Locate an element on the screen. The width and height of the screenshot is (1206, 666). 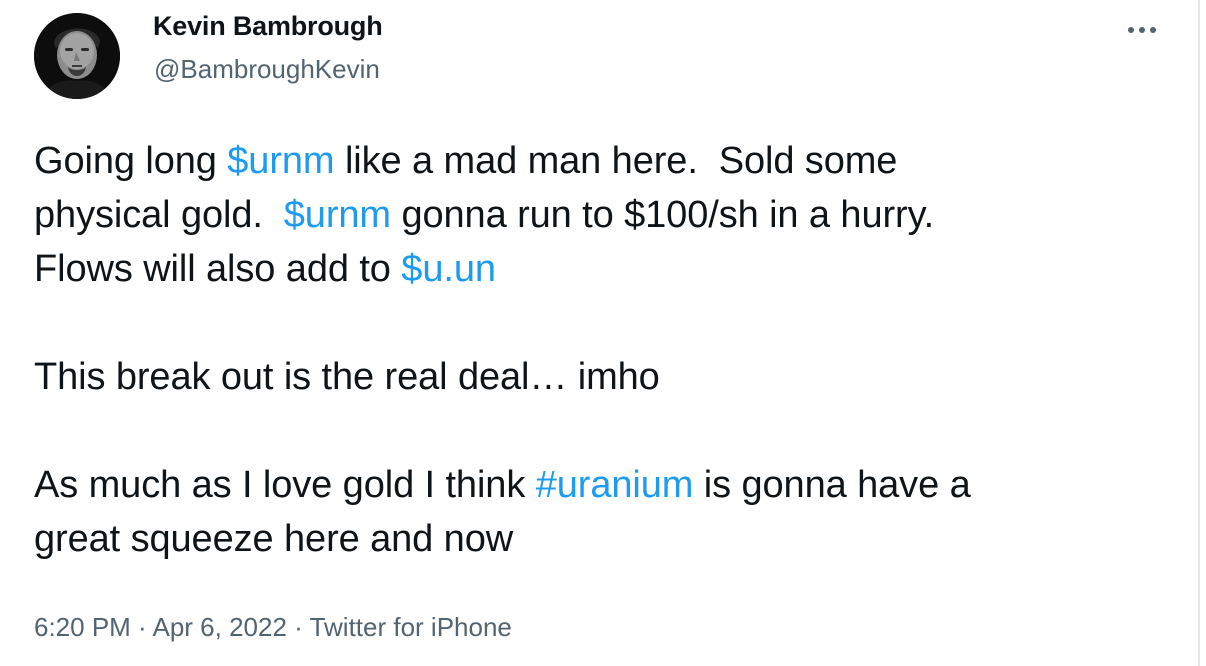
tweet-line: Flows will also add to $u.un is located at coordinates (609, 269).